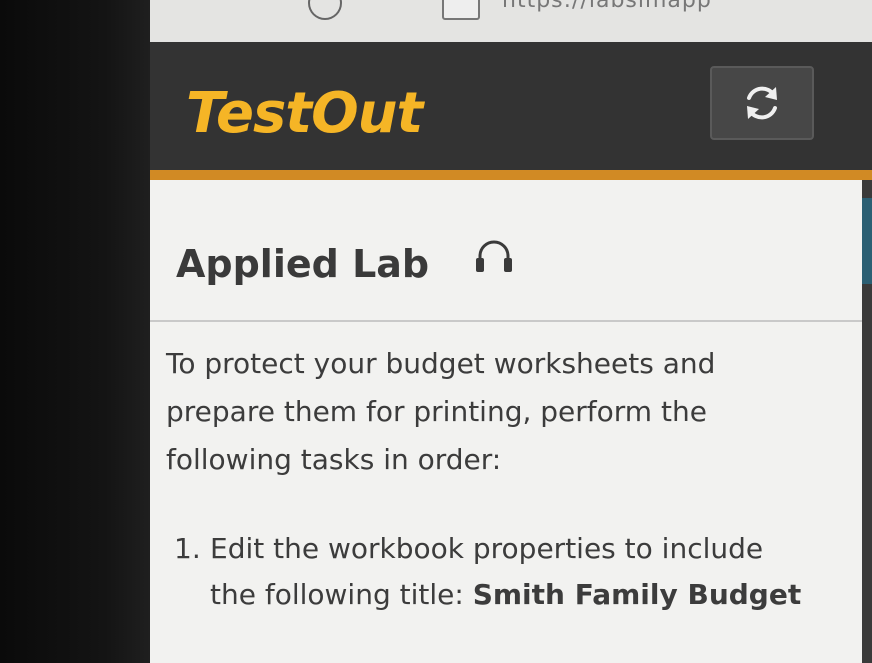 Image resolution: width=872 pixels, height=663 pixels. Describe the element at coordinates (304, 113) in the screenshot. I see `testout-logo: TestOut` at that location.